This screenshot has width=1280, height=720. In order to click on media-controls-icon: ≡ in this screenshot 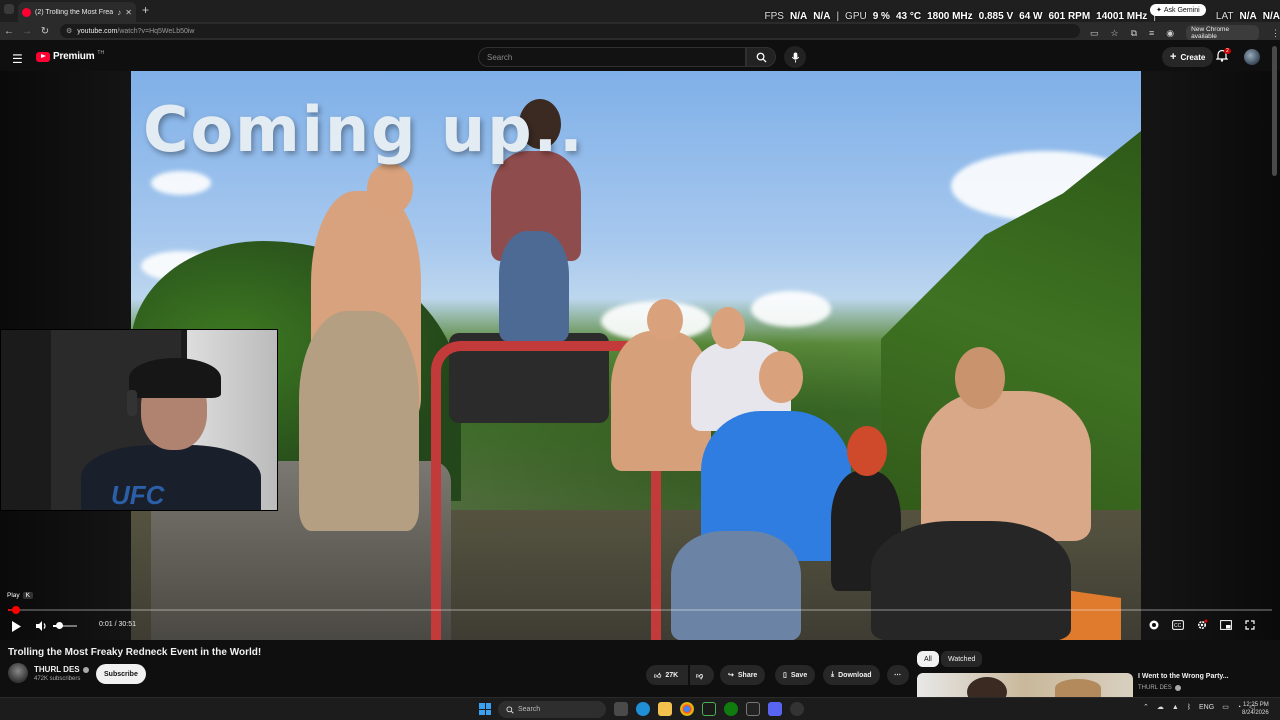, I will do `click(1151, 33)`.